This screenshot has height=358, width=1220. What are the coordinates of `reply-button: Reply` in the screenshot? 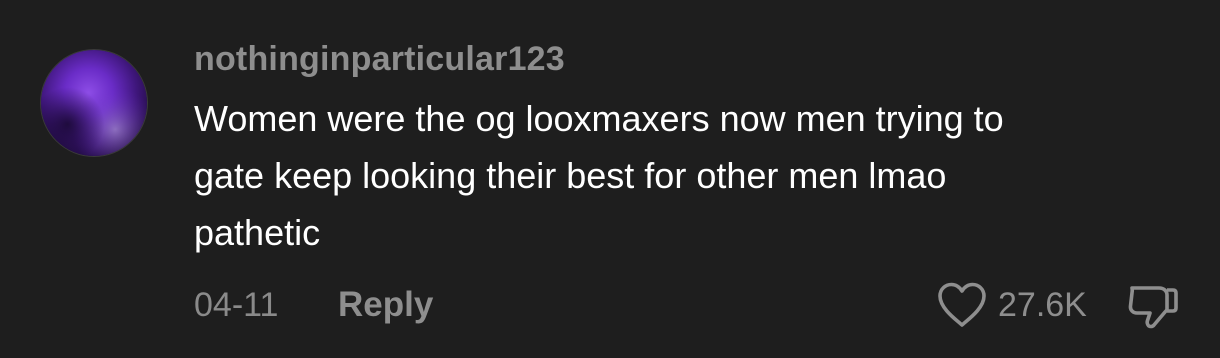 It's located at (385, 305).